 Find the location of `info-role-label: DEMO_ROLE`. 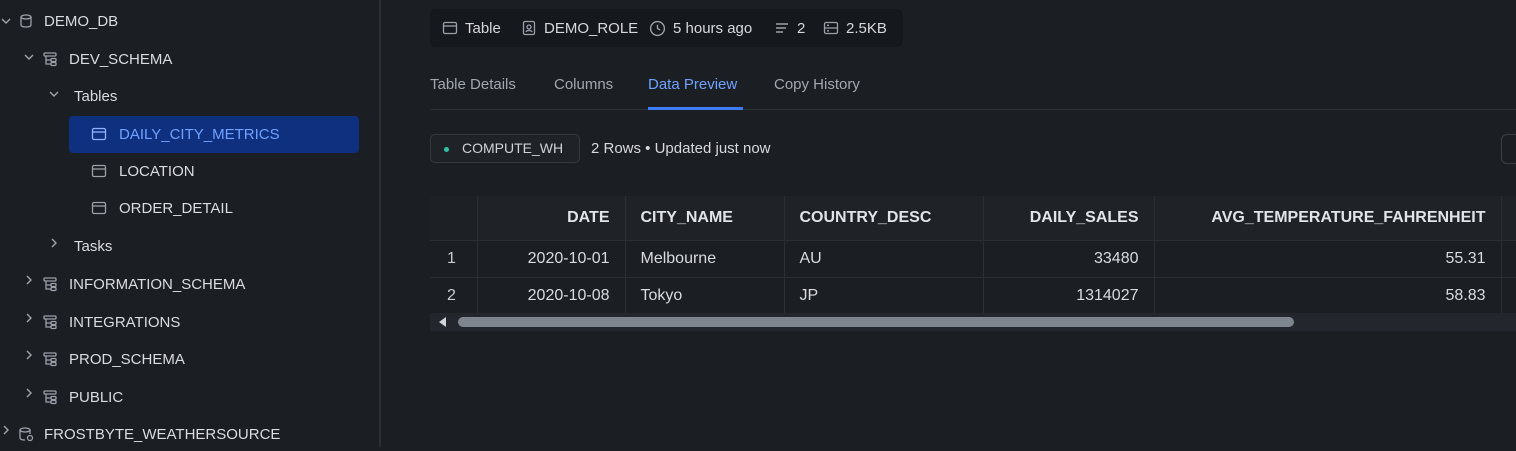

info-role-label: DEMO_ROLE is located at coordinates (591, 28).